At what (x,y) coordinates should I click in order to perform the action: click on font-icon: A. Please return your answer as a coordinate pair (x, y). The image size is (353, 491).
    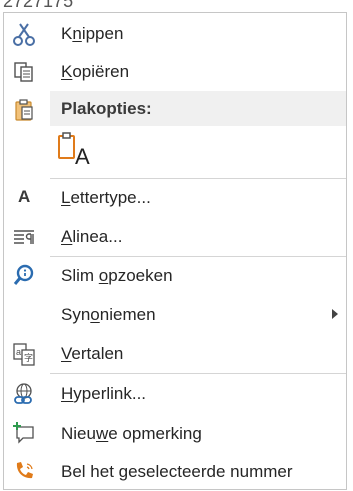
    Looking at the image, I should click on (24, 198).